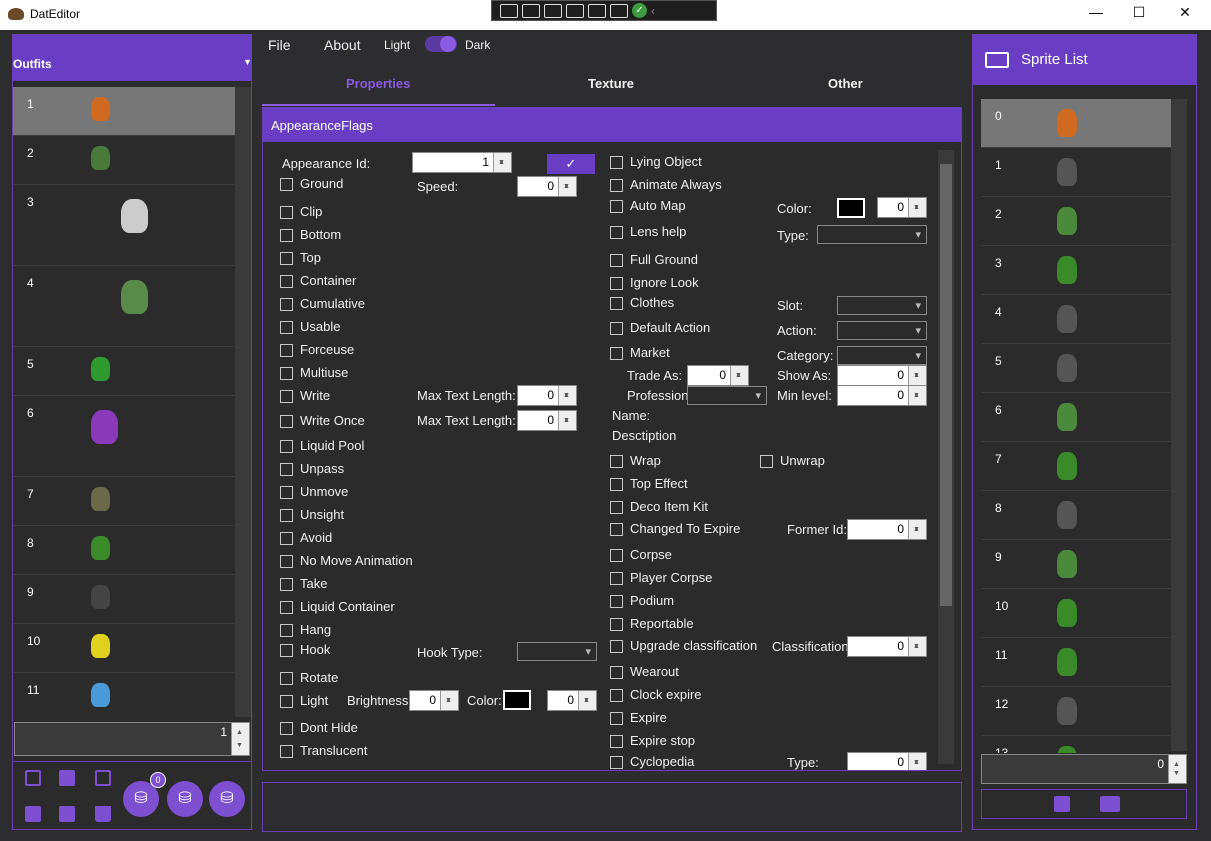 The width and height of the screenshot is (1211, 841). Describe the element at coordinates (727, 395) in the screenshot. I see `profession-select` at that location.